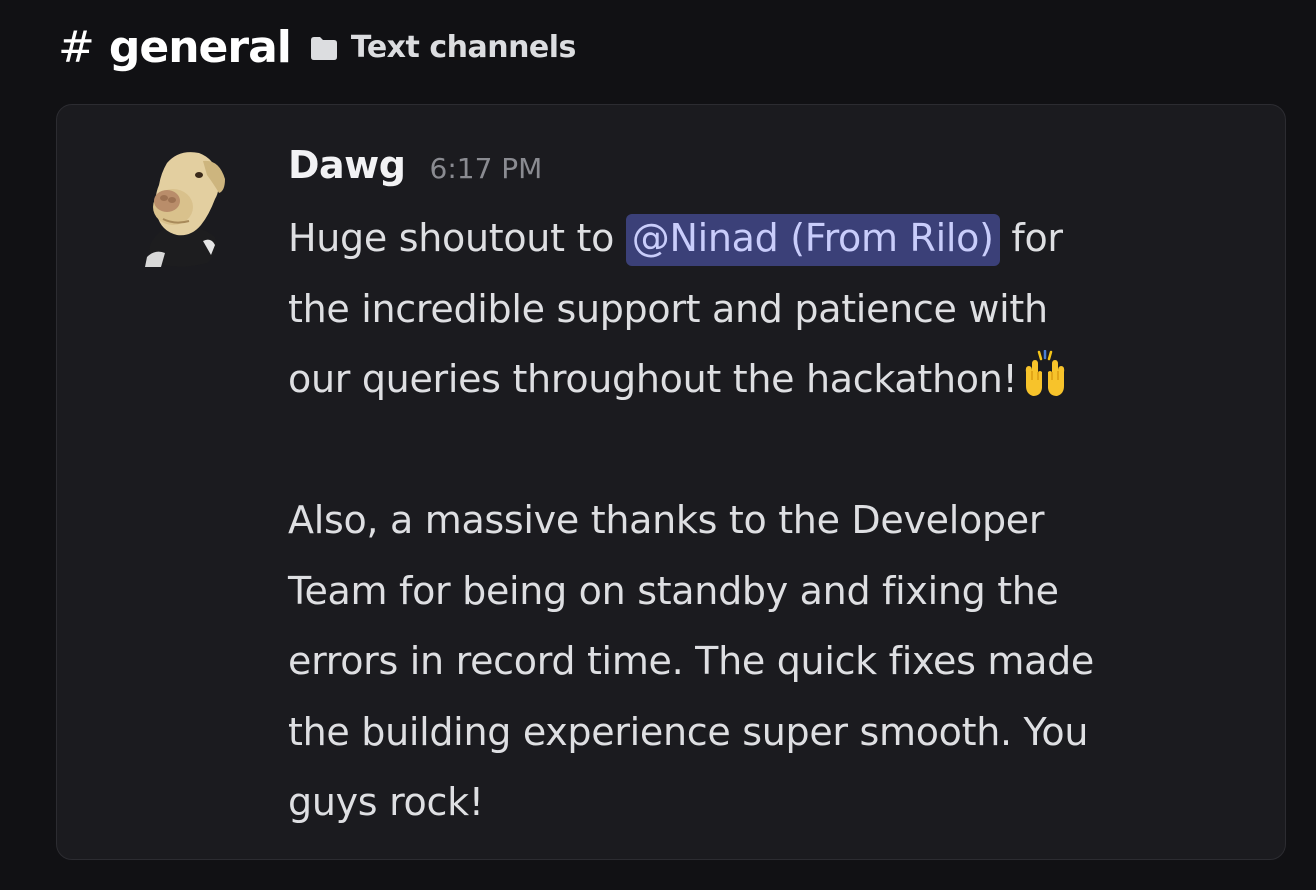 This screenshot has height=890, width=1316. What do you see at coordinates (1045, 385) in the screenshot?
I see `raising-hands-emoji-icon` at bounding box center [1045, 385].